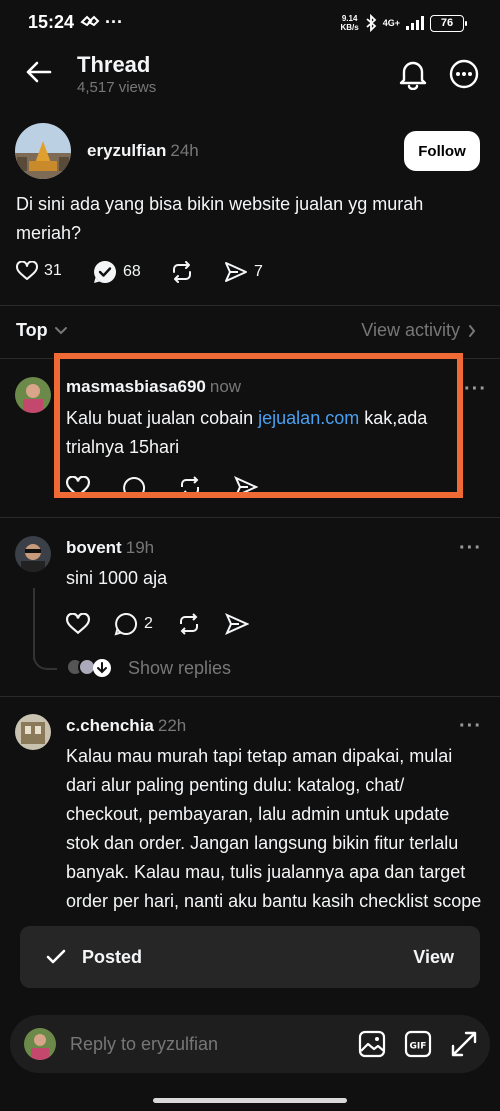  What do you see at coordinates (372, 1044) in the screenshot?
I see `image-icon` at bounding box center [372, 1044].